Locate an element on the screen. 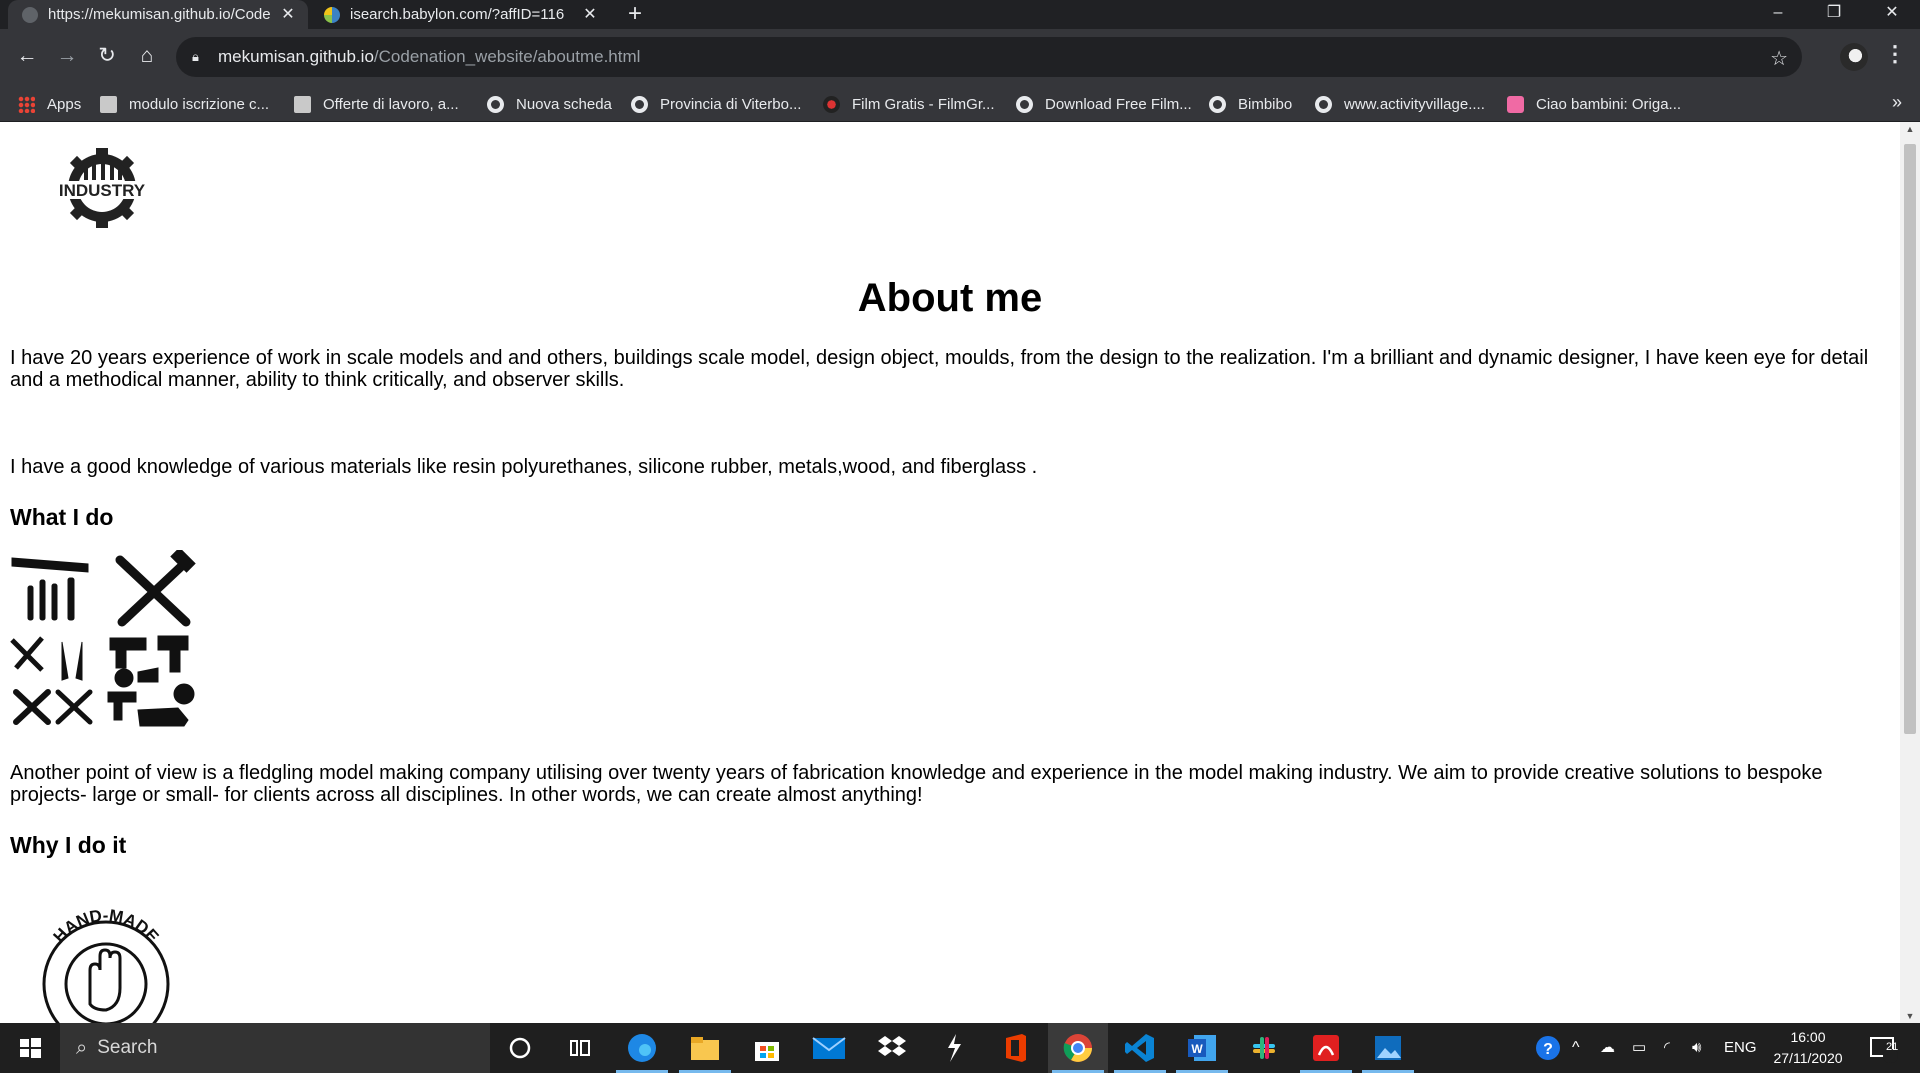 The height and width of the screenshot is (1073, 1920). what-i-do-heading: What I do is located at coordinates (62, 517).